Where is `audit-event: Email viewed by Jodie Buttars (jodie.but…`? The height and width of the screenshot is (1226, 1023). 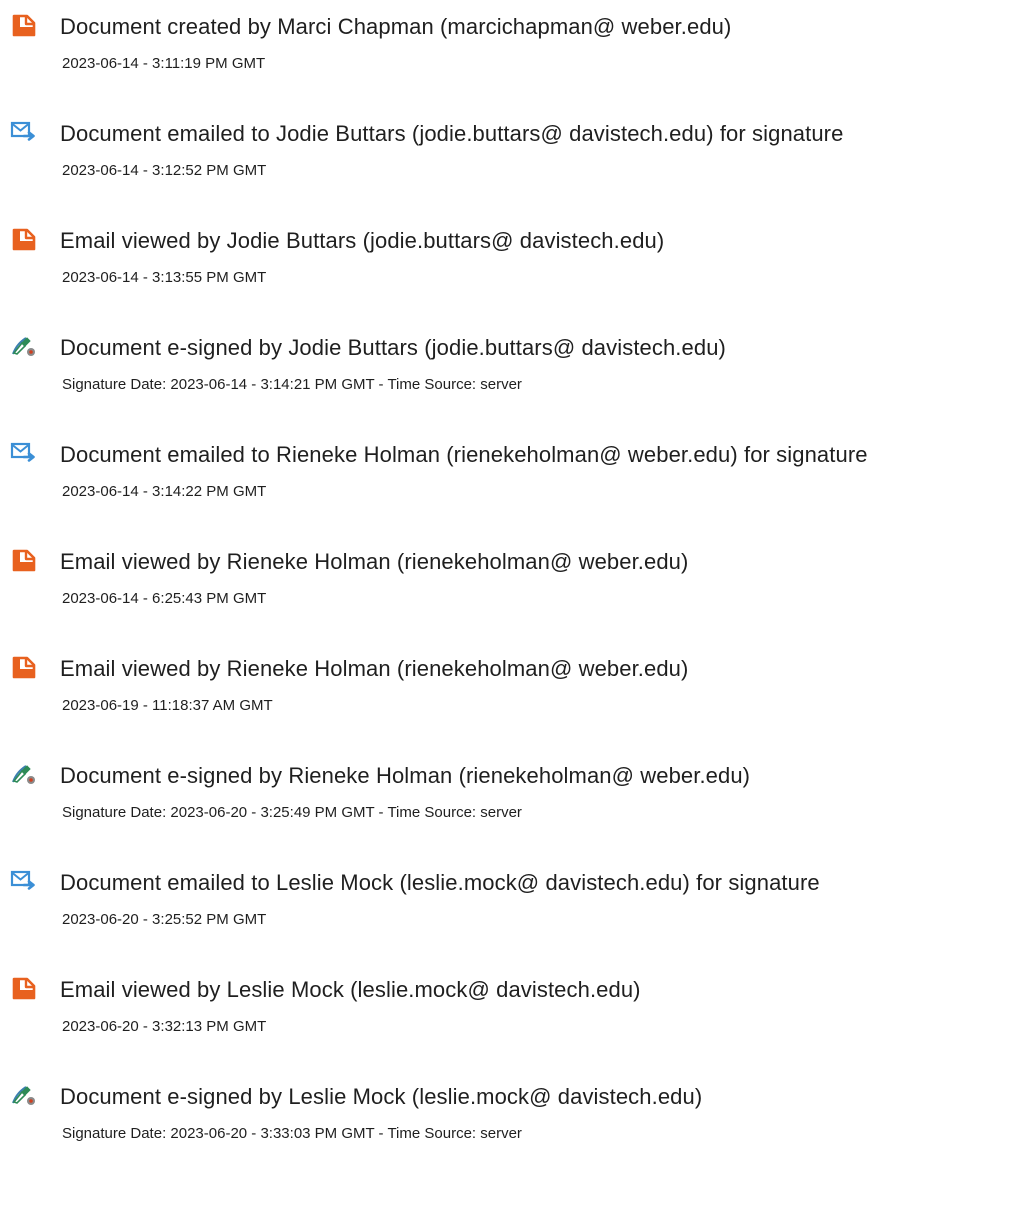
audit-event: Email viewed by Jodie Buttars (jodie.but… is located at coordinates (511, 259).